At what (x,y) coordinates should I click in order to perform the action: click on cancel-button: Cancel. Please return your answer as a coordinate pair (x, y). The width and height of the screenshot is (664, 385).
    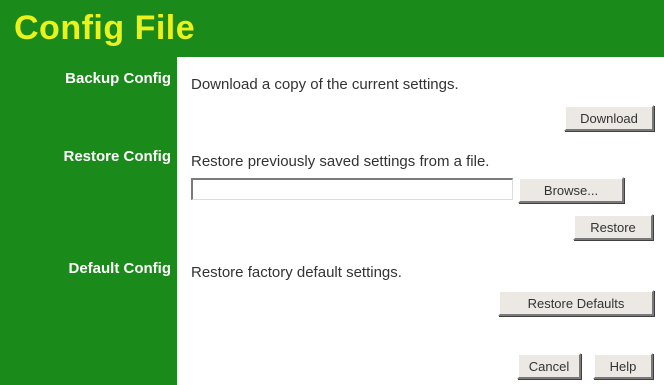
    Looking at the image, I should click on (549, 366).